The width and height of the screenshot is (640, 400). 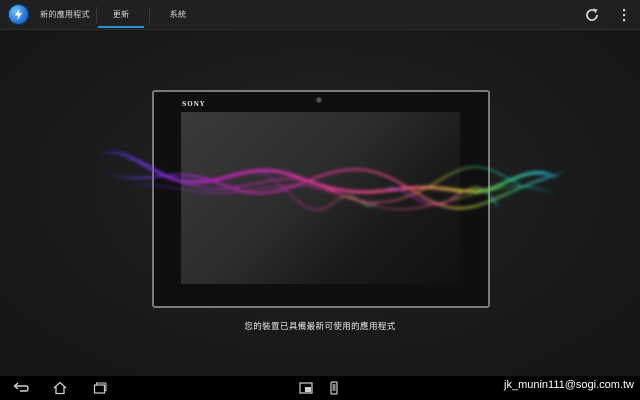 What do you see at coordinates (569, 385) in the screenshot?
I see `watermark-text: jk_munin111@sogi.com.tw` at bounding box center [569, 385].